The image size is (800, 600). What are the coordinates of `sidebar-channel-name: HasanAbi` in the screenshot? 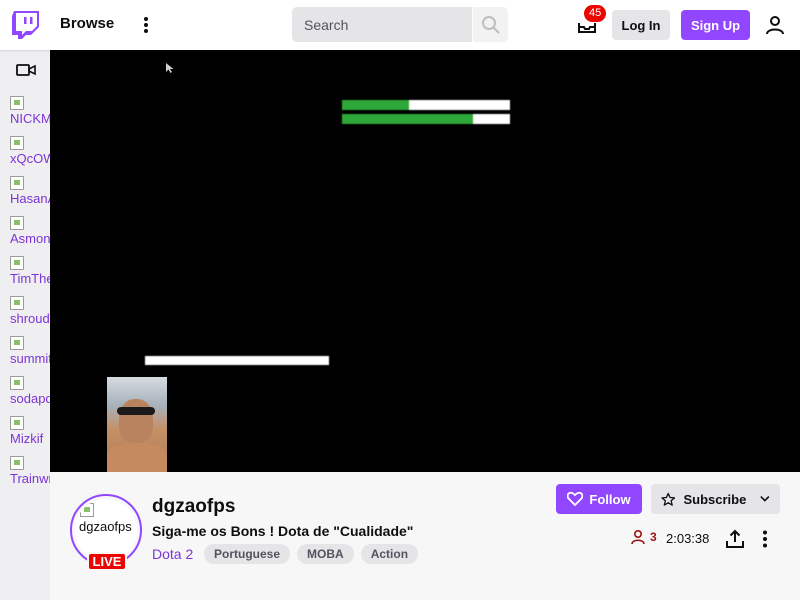 It's located at (30, 198).